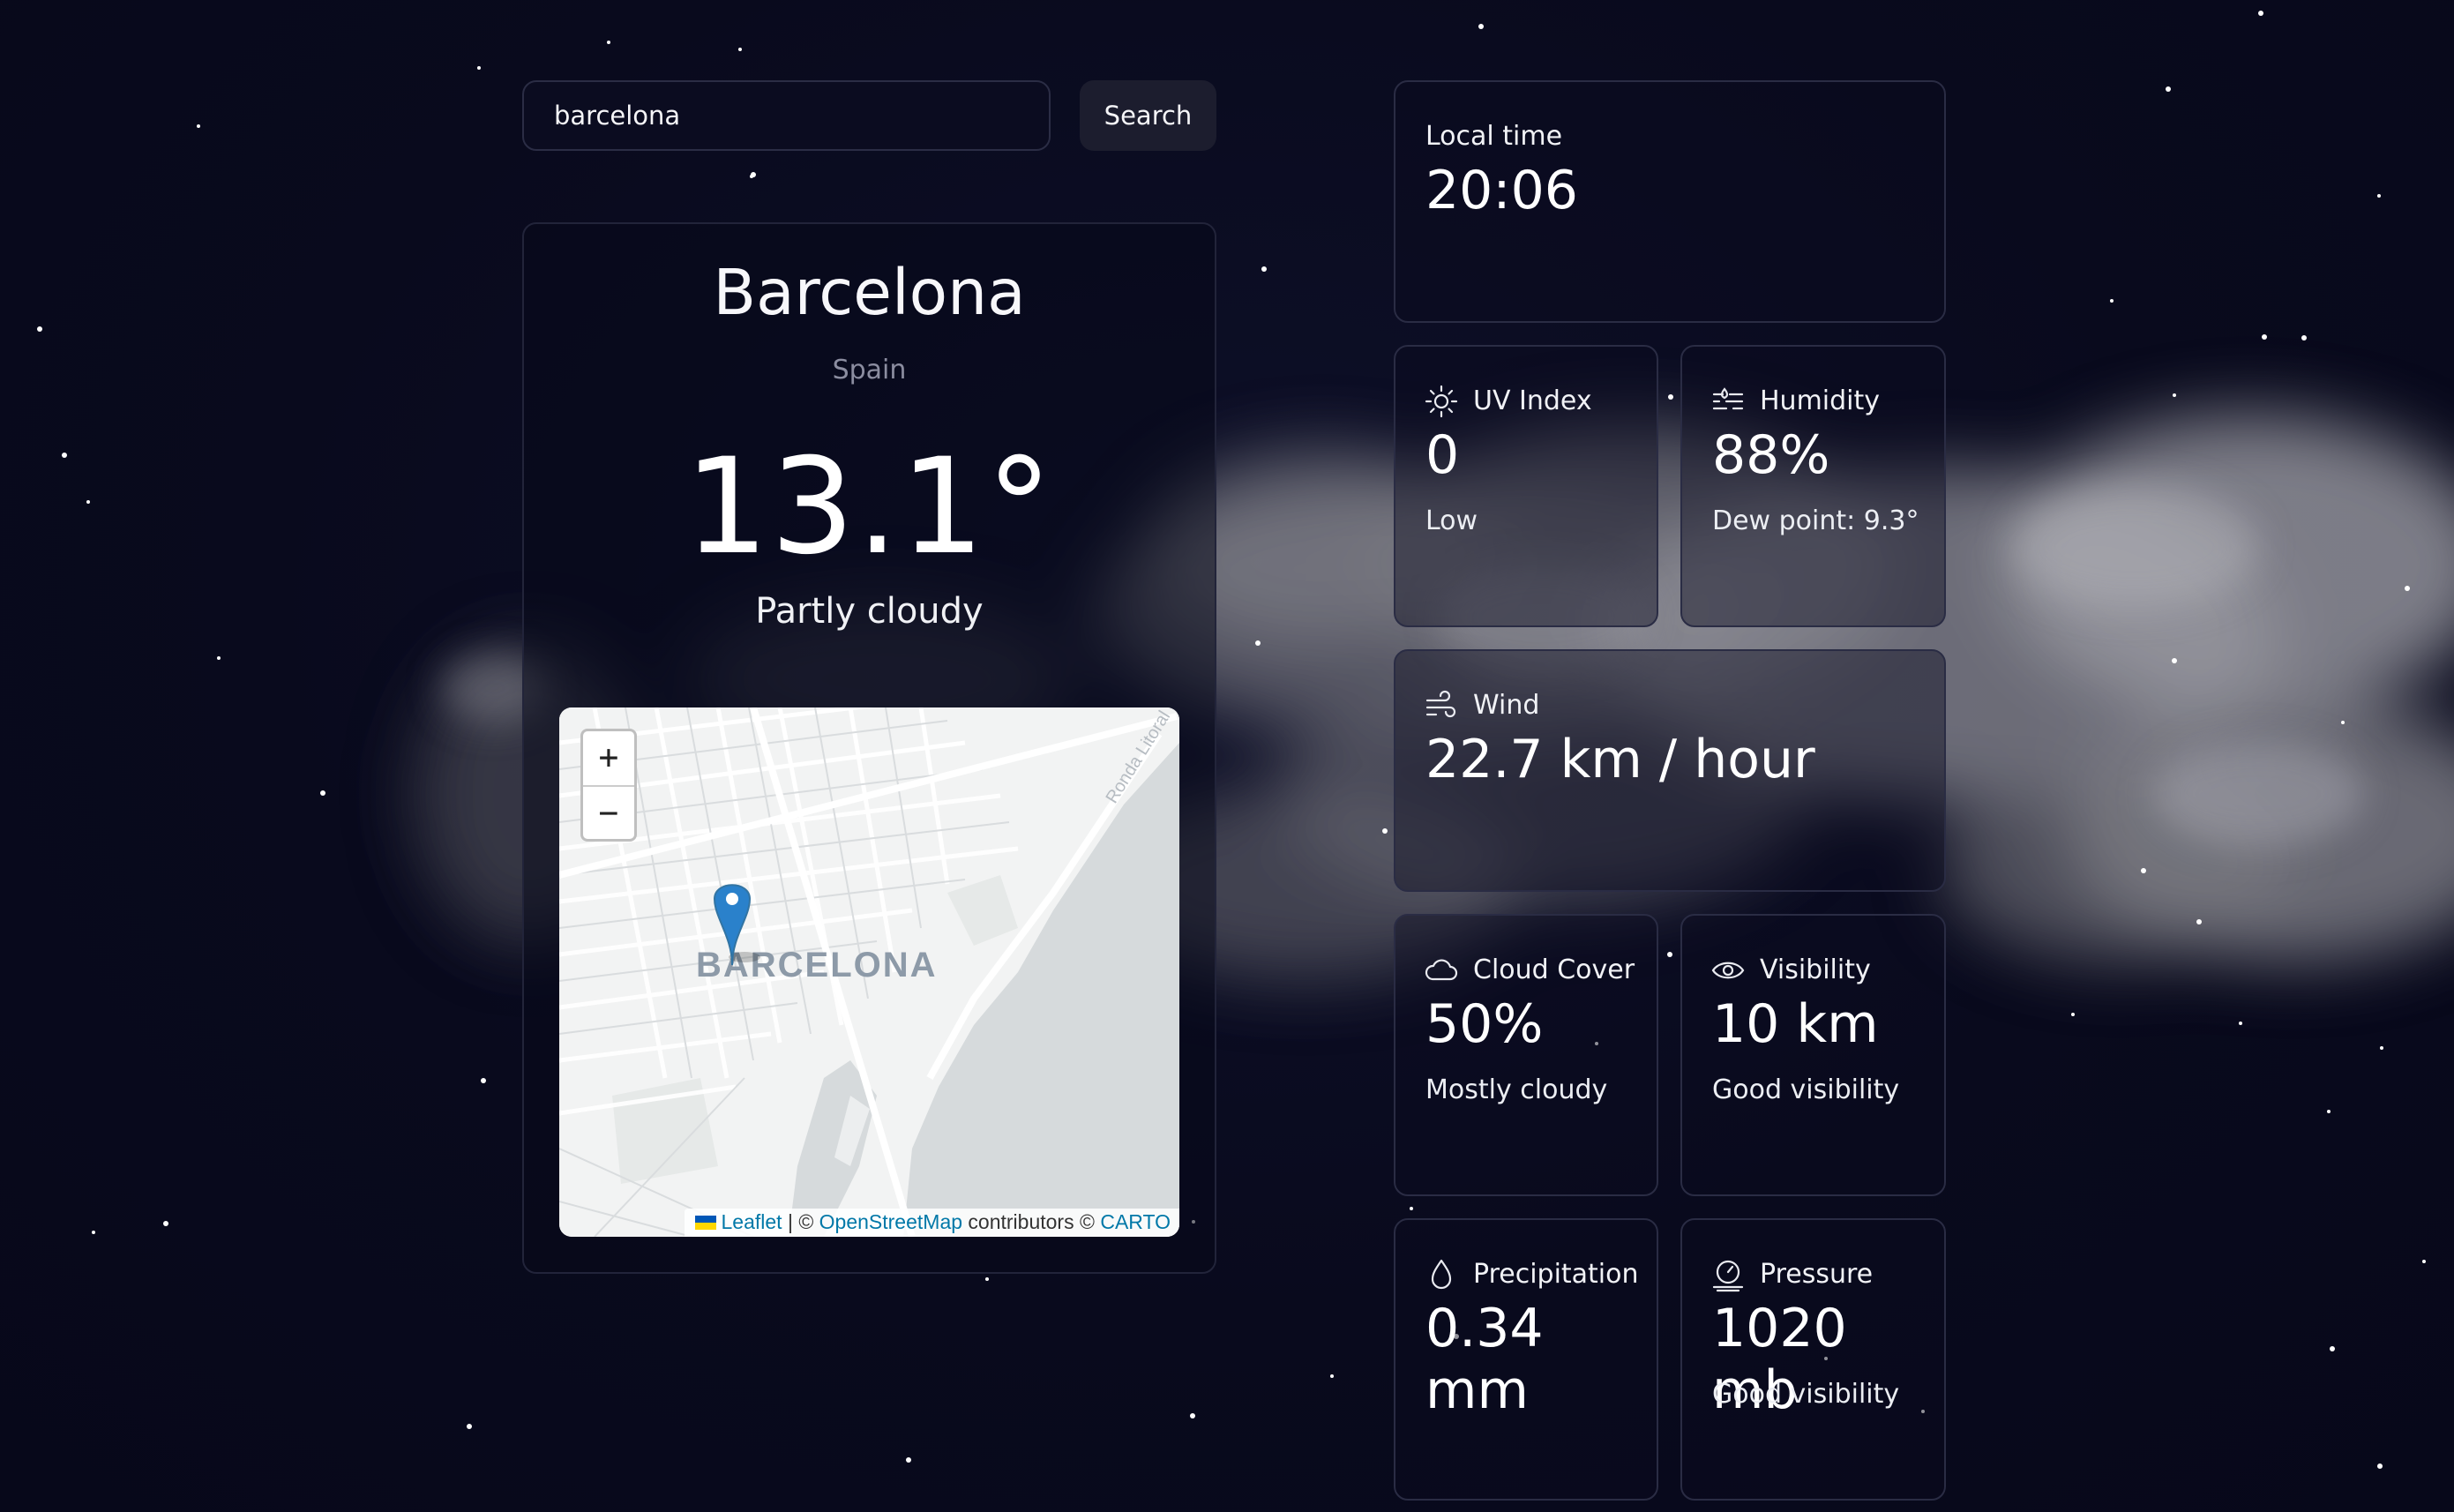 The width and height of the screenshot is (2454, 1512). I want to click on humidity-tile: Humidity 88% Dew point: 9.3°, so click(1813, 486).